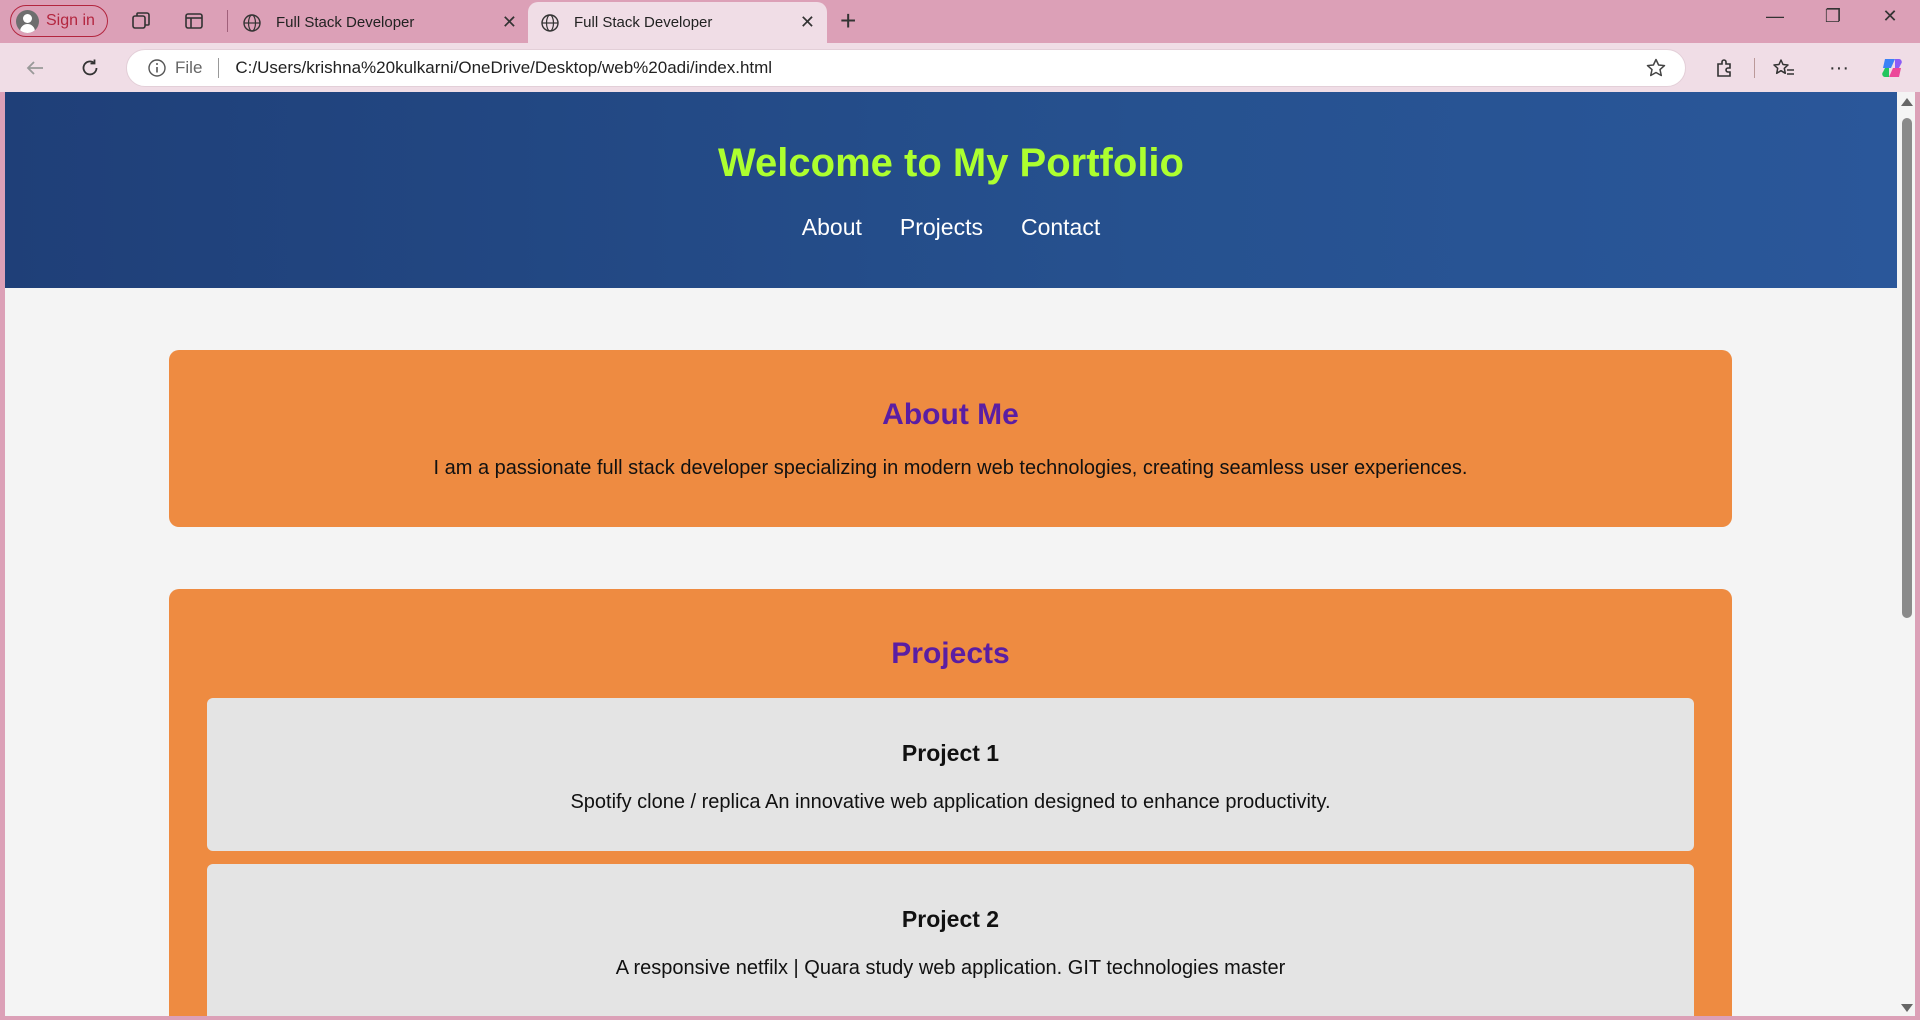  What do you see at coordinates (1839, 68) in the screenshot?
I see `more-icon: ···` at bounding box center [1839, 68].